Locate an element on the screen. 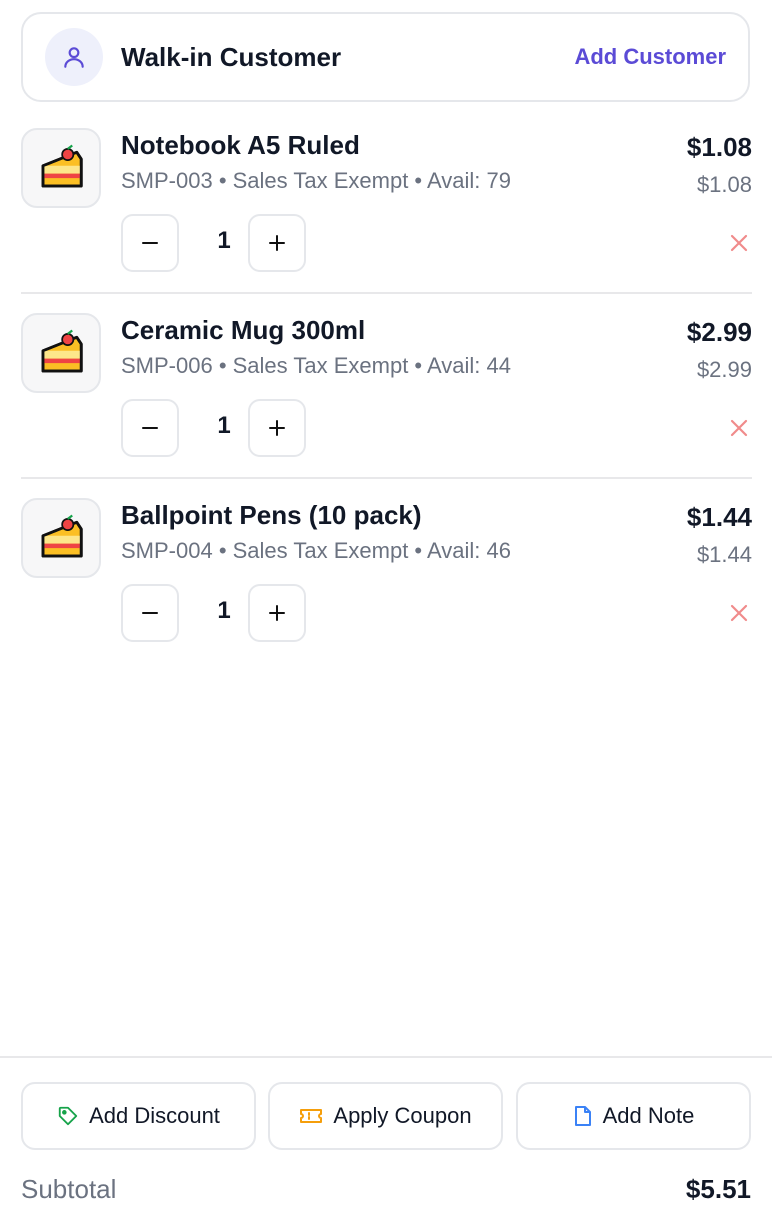  item-unit-price: $1.44 is located at coordinates (724, 554).